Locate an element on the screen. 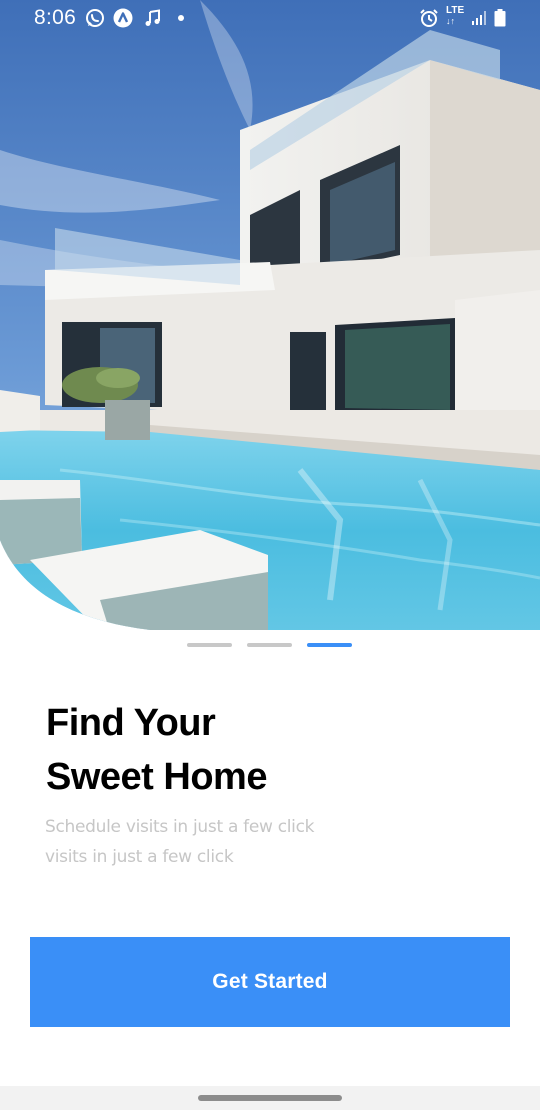 The height and width of the screenshot is (1110, 540). whatsapp-icon is located at coordinates (95, 18).